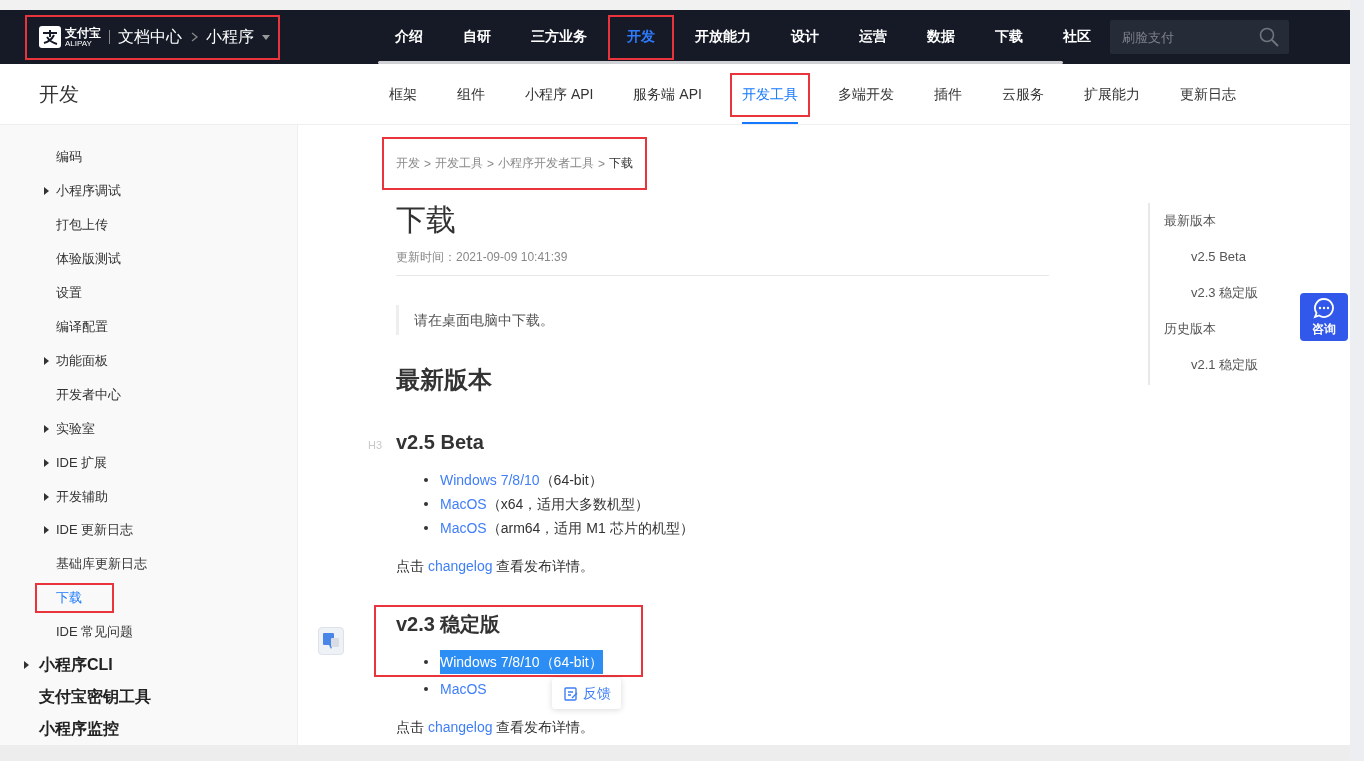 This screenshot has width=1364, height=761. What do you see at coordinates (546, 163) in the screenshot?
I see `breadcrumb-link: 小程序开发者工具` at bounding box center [546, 163].